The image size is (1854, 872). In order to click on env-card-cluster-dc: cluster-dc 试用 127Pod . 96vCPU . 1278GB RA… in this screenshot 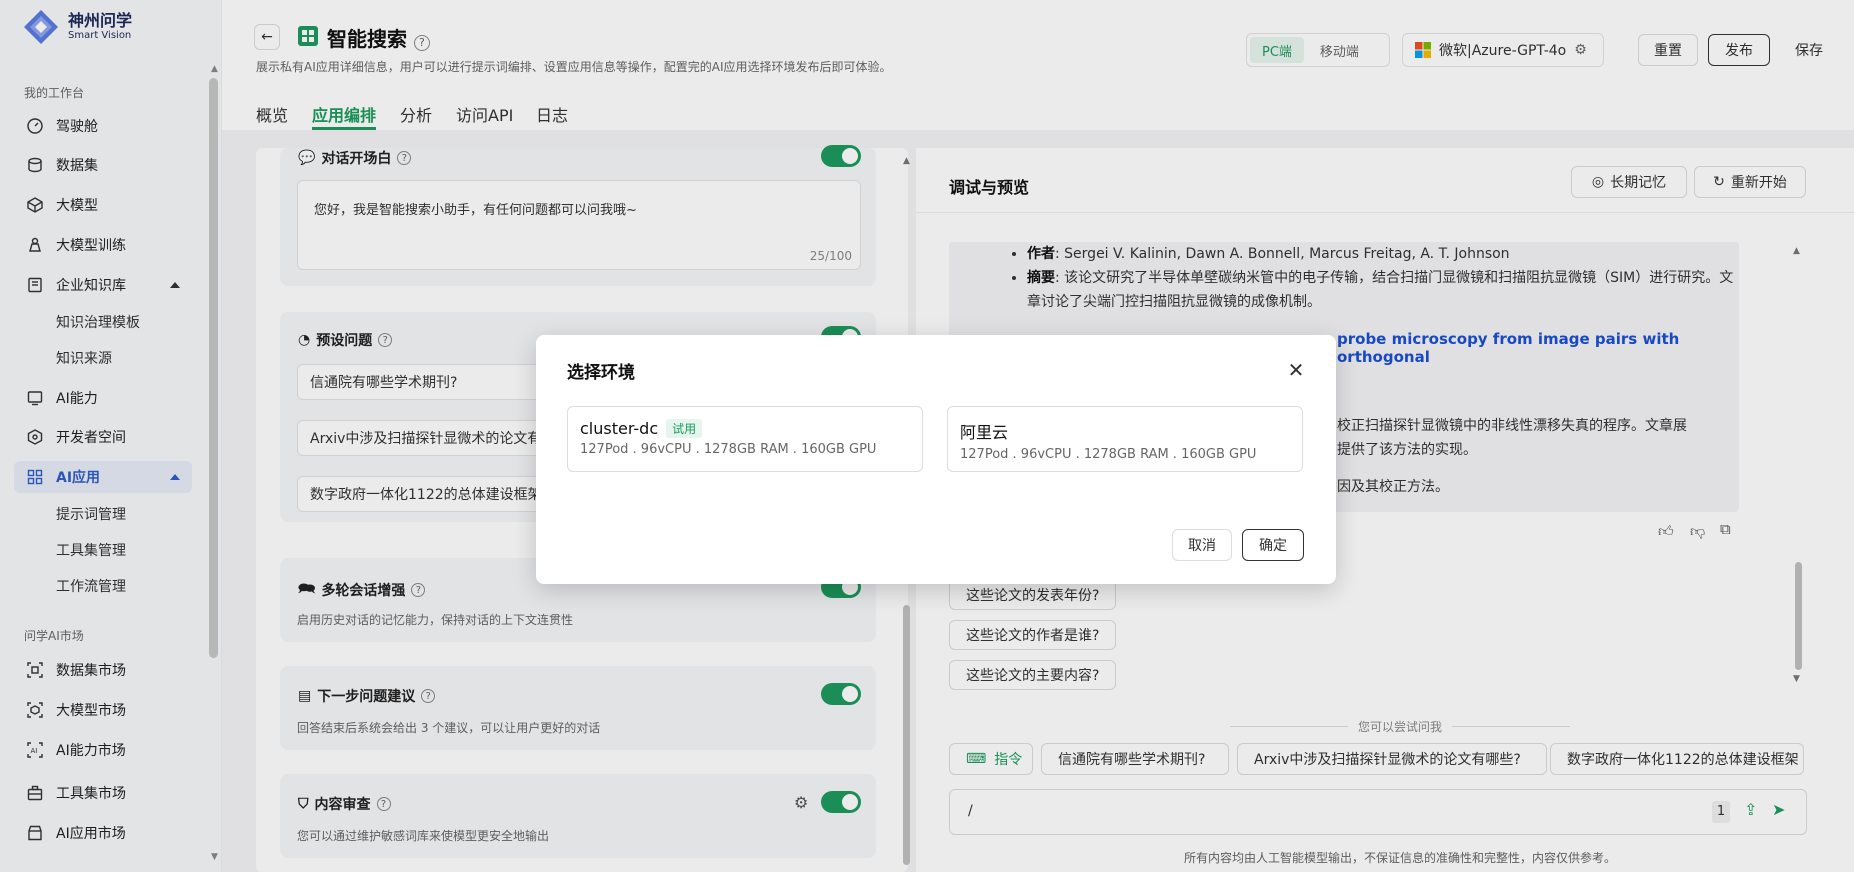, I will do `click(745, 439)`.